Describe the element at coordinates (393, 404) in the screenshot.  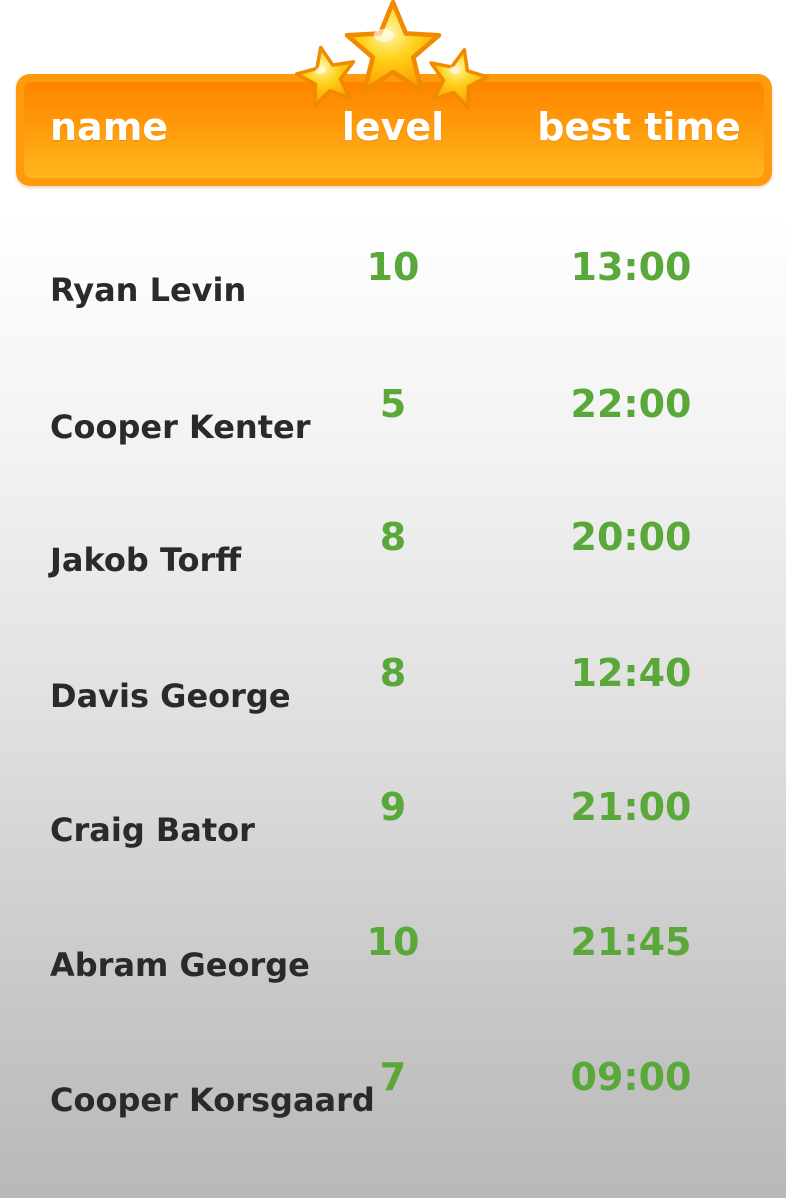
I see `player-level: 5` at that location.